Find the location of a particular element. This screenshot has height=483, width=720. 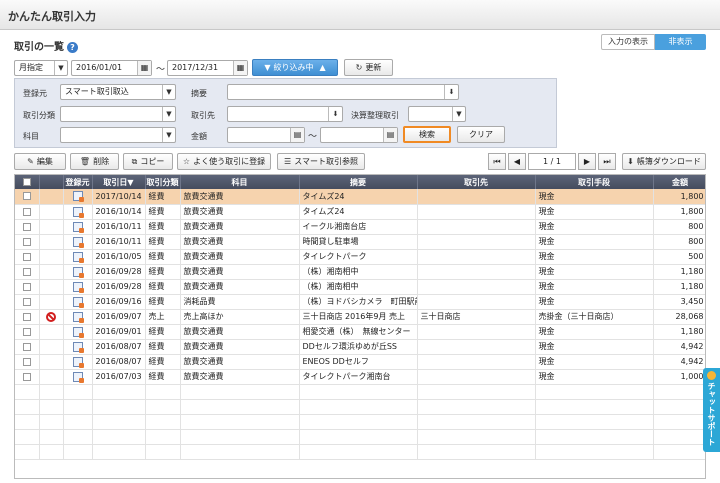

download-button: ⬇ 帳簿ダウンロード is located at coordinates (664, 161).